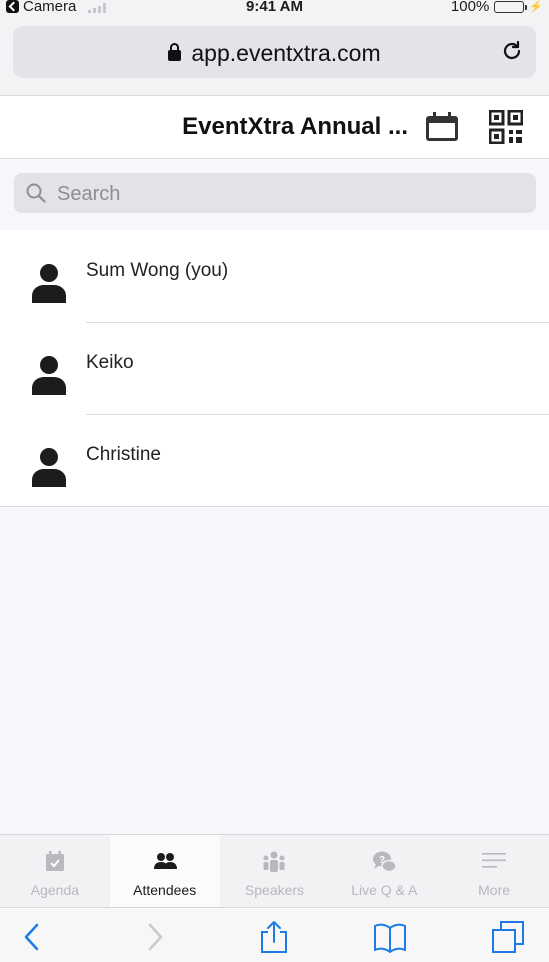 Image resolution: width=549 pixels, height=962 pixels. What do you see at coordinates (54, 861) in the screenshot?
I see `agenda-icon` at bounding box center [54, 861].